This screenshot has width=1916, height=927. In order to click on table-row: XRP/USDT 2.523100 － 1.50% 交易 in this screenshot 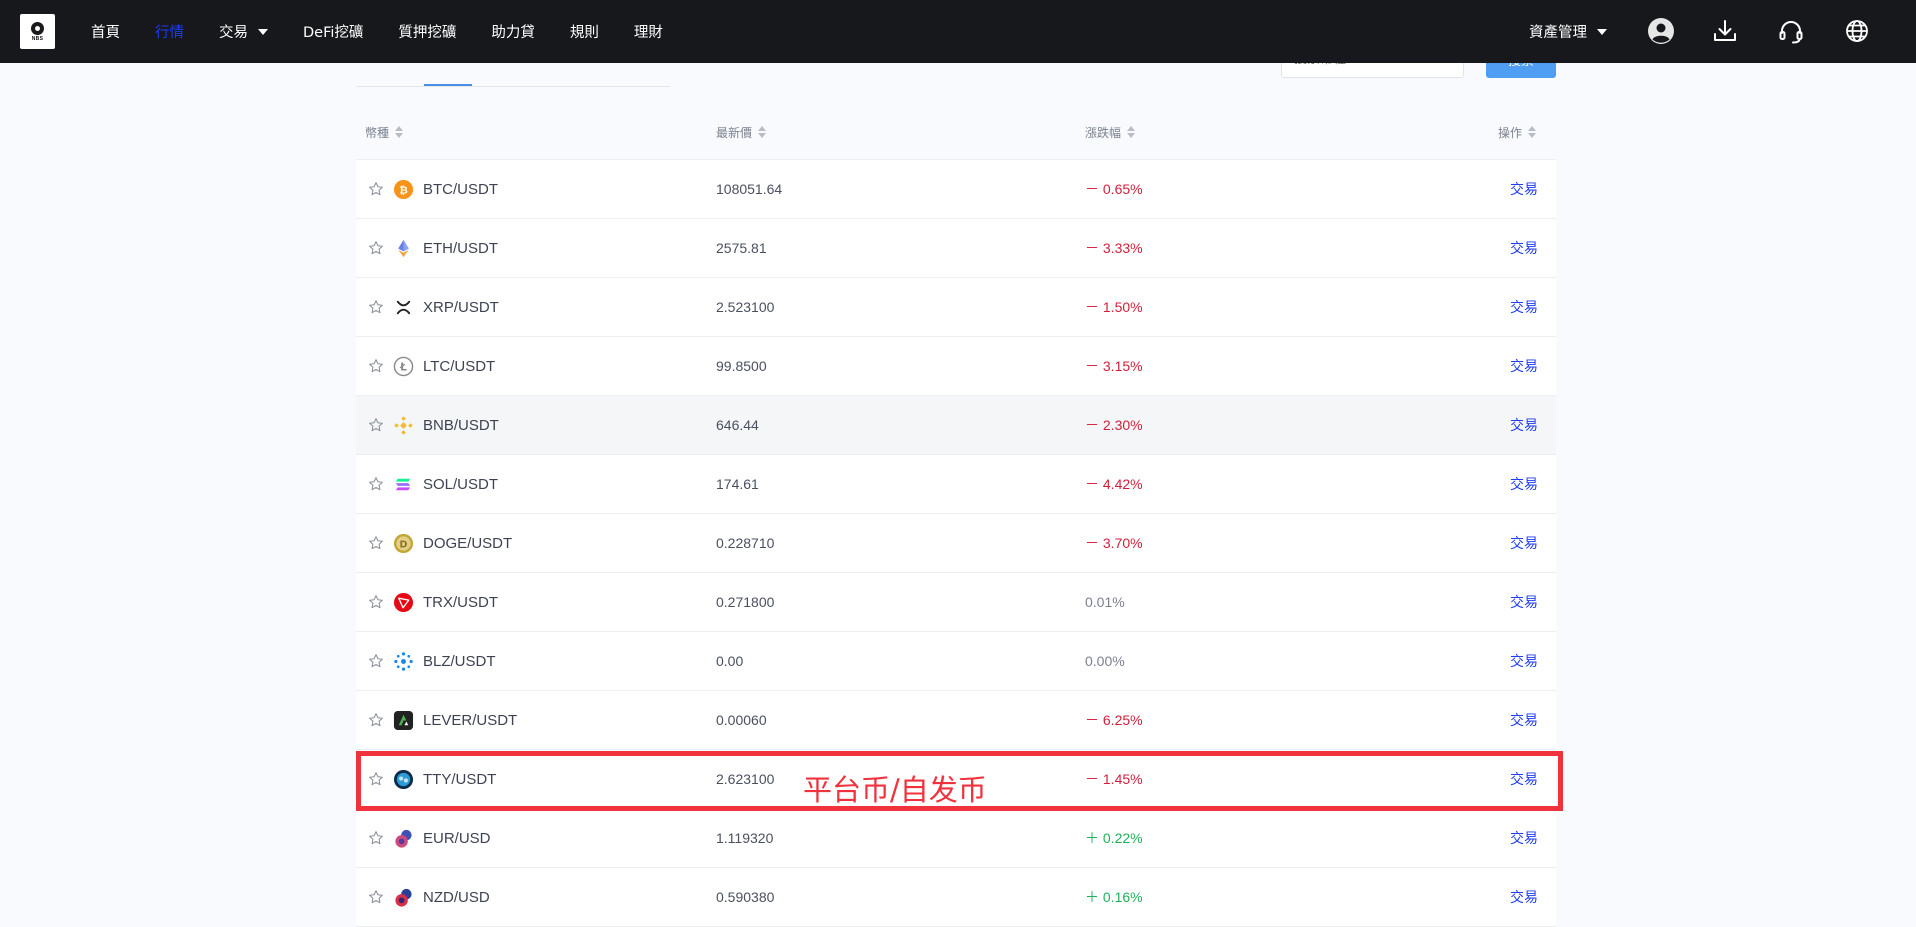, I will do `click(956, 307)`.